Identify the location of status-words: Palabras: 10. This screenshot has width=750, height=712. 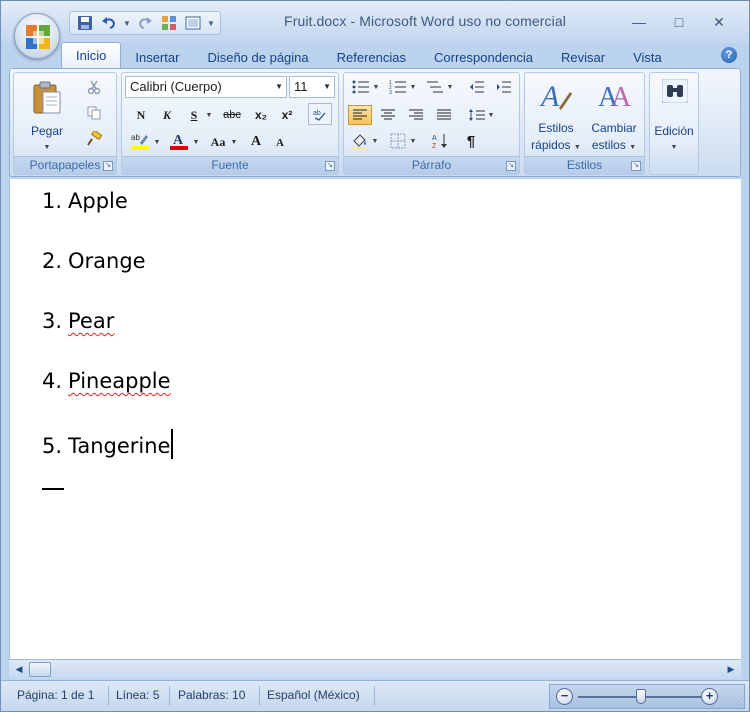
(211, 695).